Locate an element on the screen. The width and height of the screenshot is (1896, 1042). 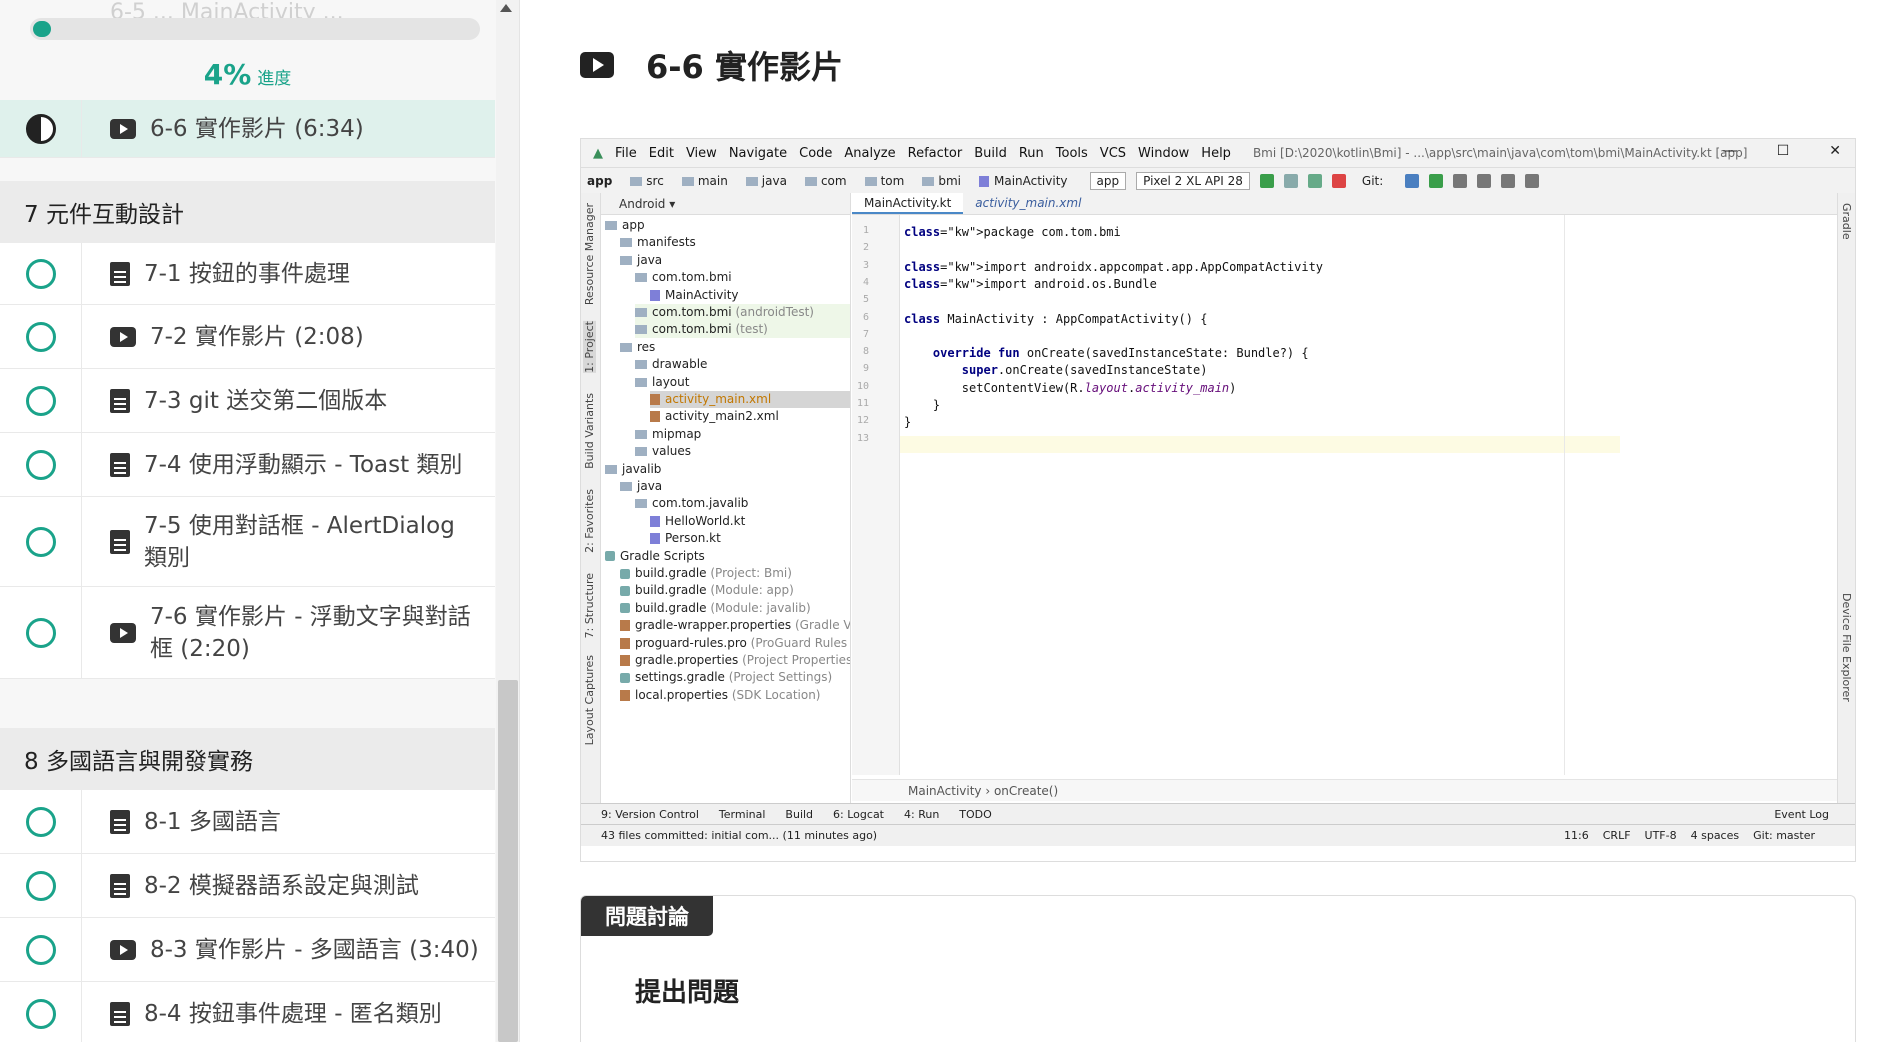
menu-vcs: VCS is located at coordinates (1113, 153).